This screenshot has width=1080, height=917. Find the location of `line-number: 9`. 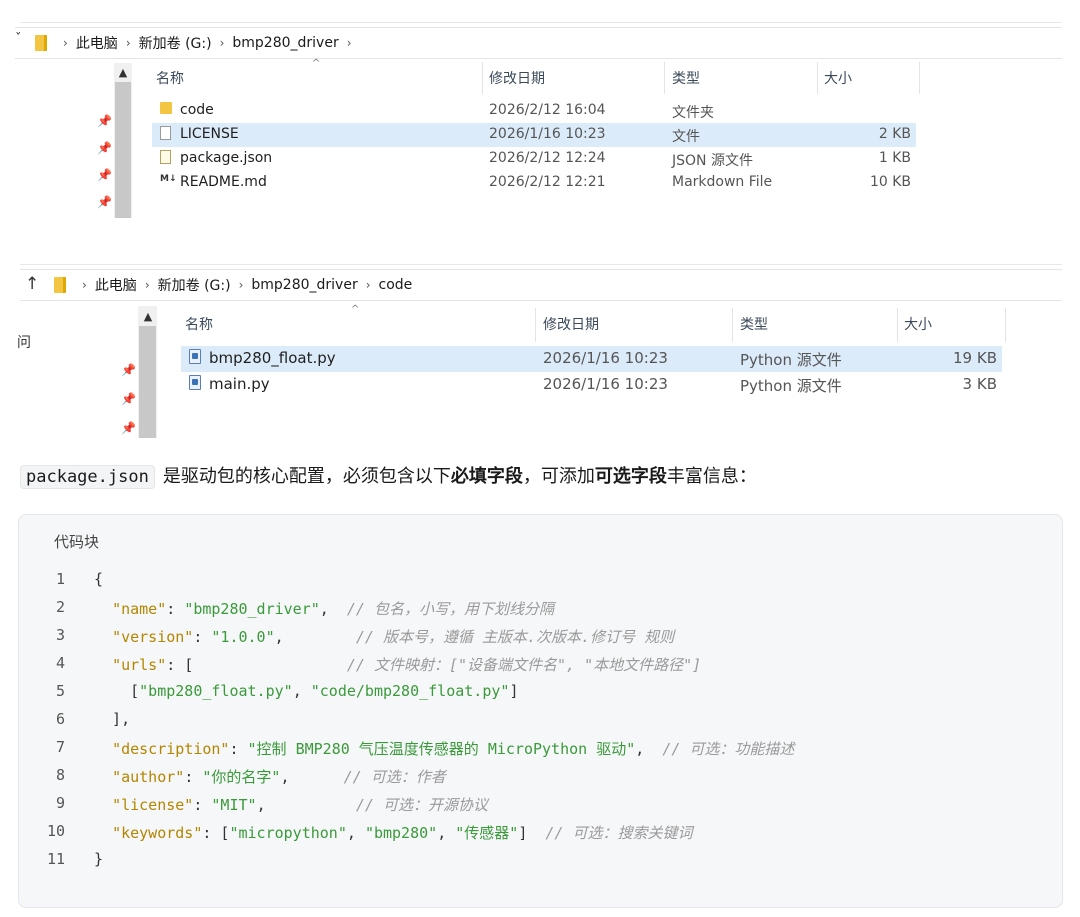

line-number: 9 is located at coordinates (60, 803).